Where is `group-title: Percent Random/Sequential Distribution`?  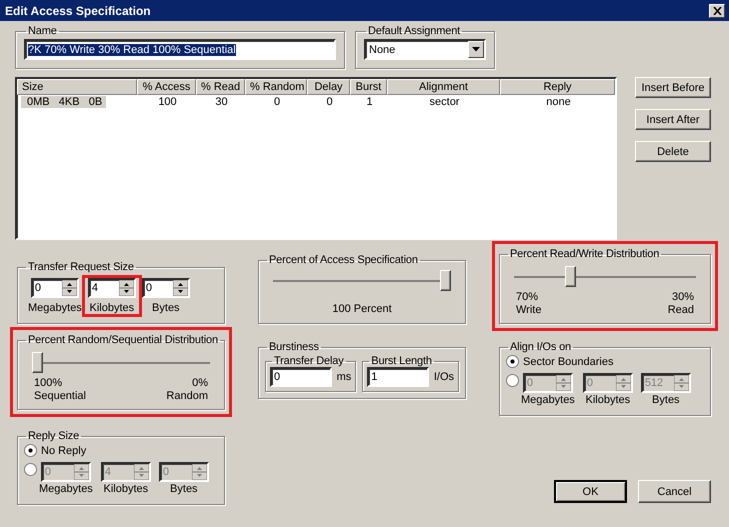 group-title: Percent Random/Sequential Distribution is located at coordinates (123, 340).